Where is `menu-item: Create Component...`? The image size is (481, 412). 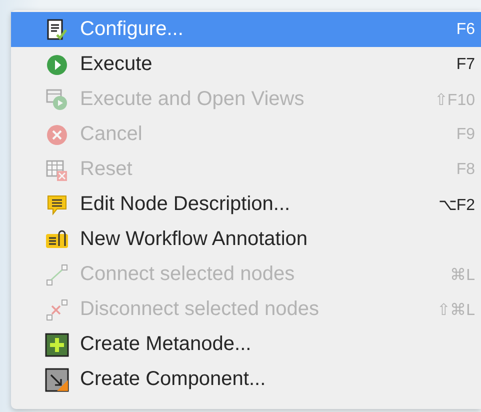 menu-item: Create Component... is located at coordinates (246, 379).